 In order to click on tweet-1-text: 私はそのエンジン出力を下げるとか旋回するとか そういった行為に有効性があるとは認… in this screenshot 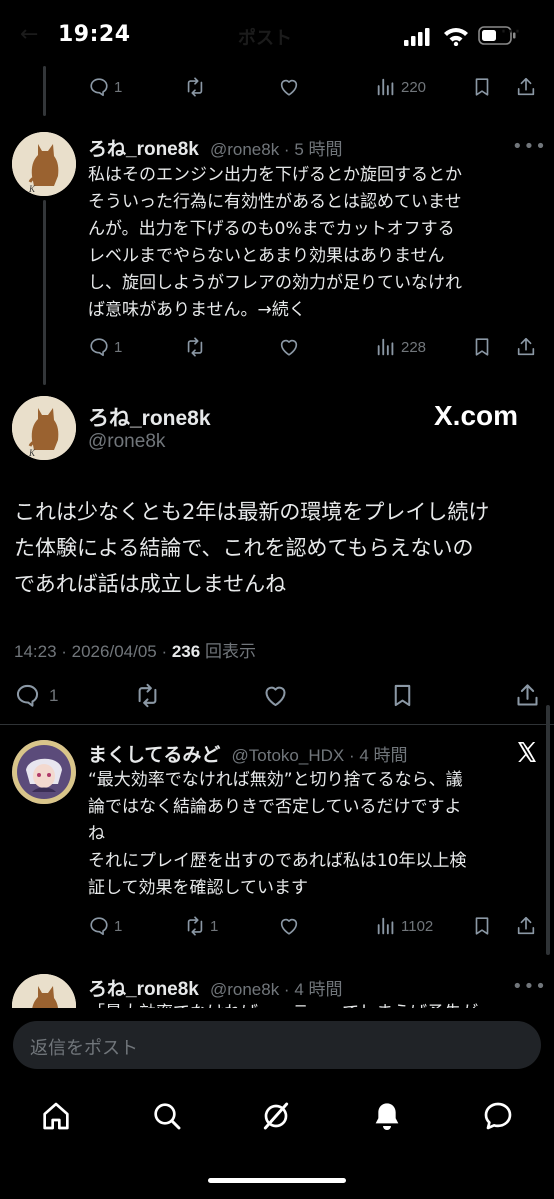, I will do `click(275, 242)`.